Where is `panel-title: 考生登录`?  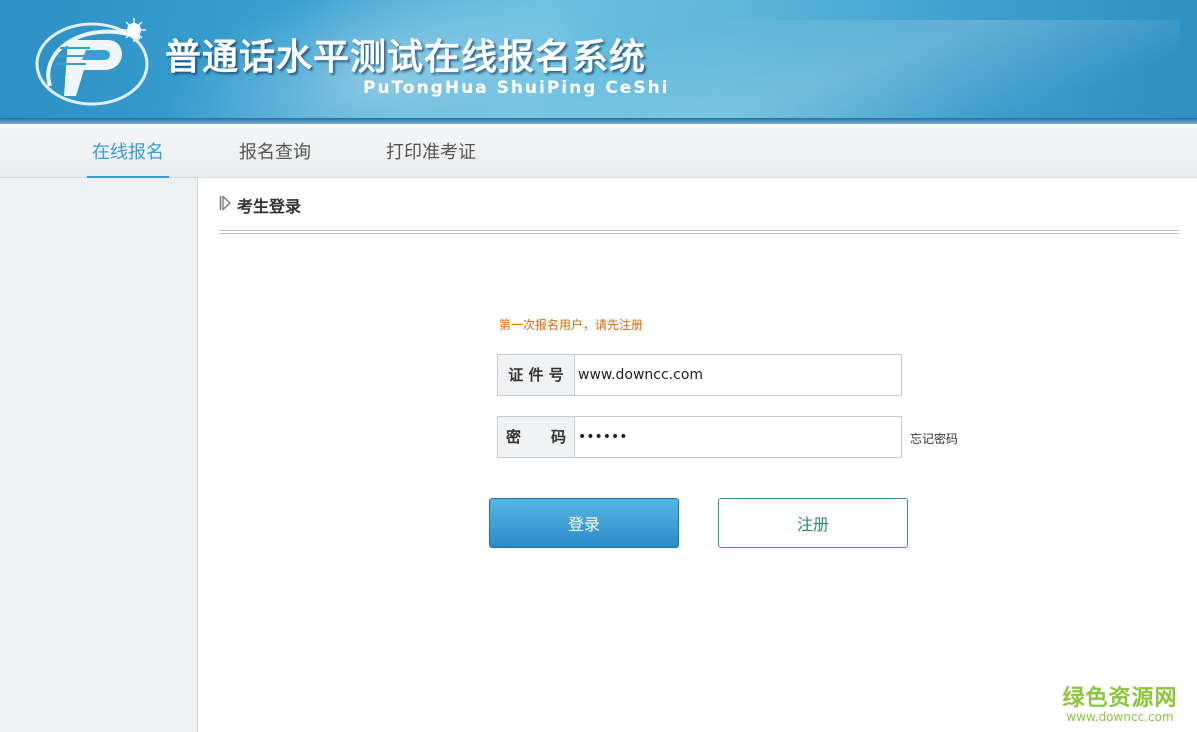 panel-title: 考生登录 is located at coordinates (269, 206).